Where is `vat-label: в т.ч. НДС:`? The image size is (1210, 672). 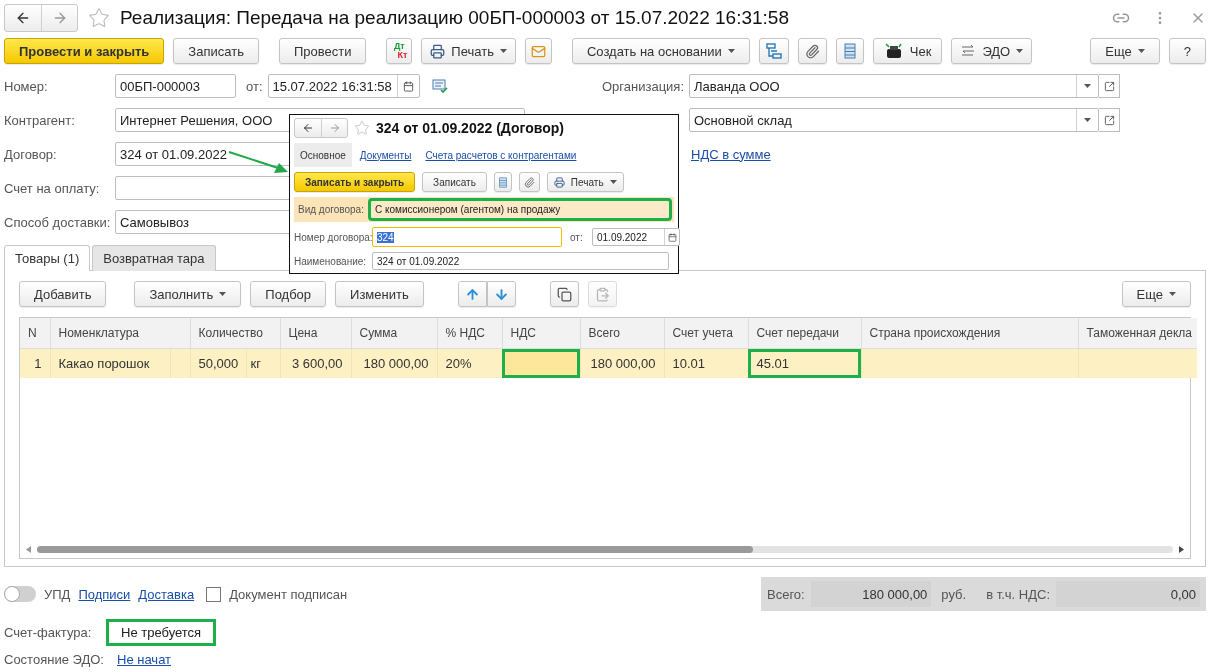
vat-label: в т.ч. НДС: is located at coordinates (1018, 594).